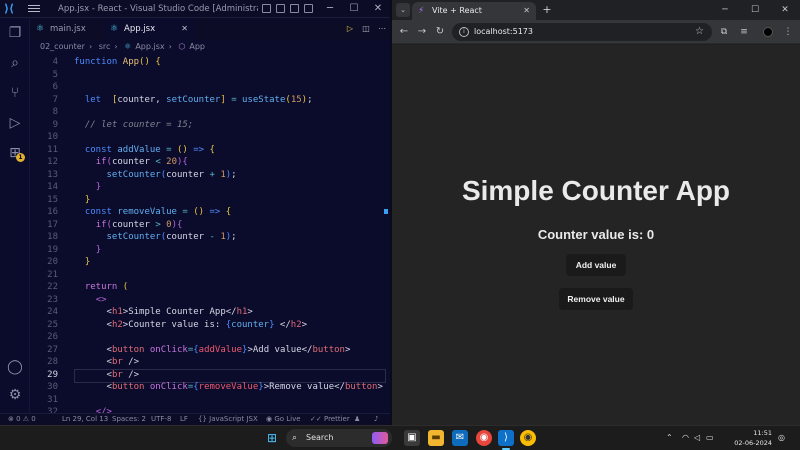 This screenshot has height=450, width=800. What do you see at coordinates (272, 438) in the screenshot?
I see `windows-start-icon: ⊞` at bounding box center [272, 438].